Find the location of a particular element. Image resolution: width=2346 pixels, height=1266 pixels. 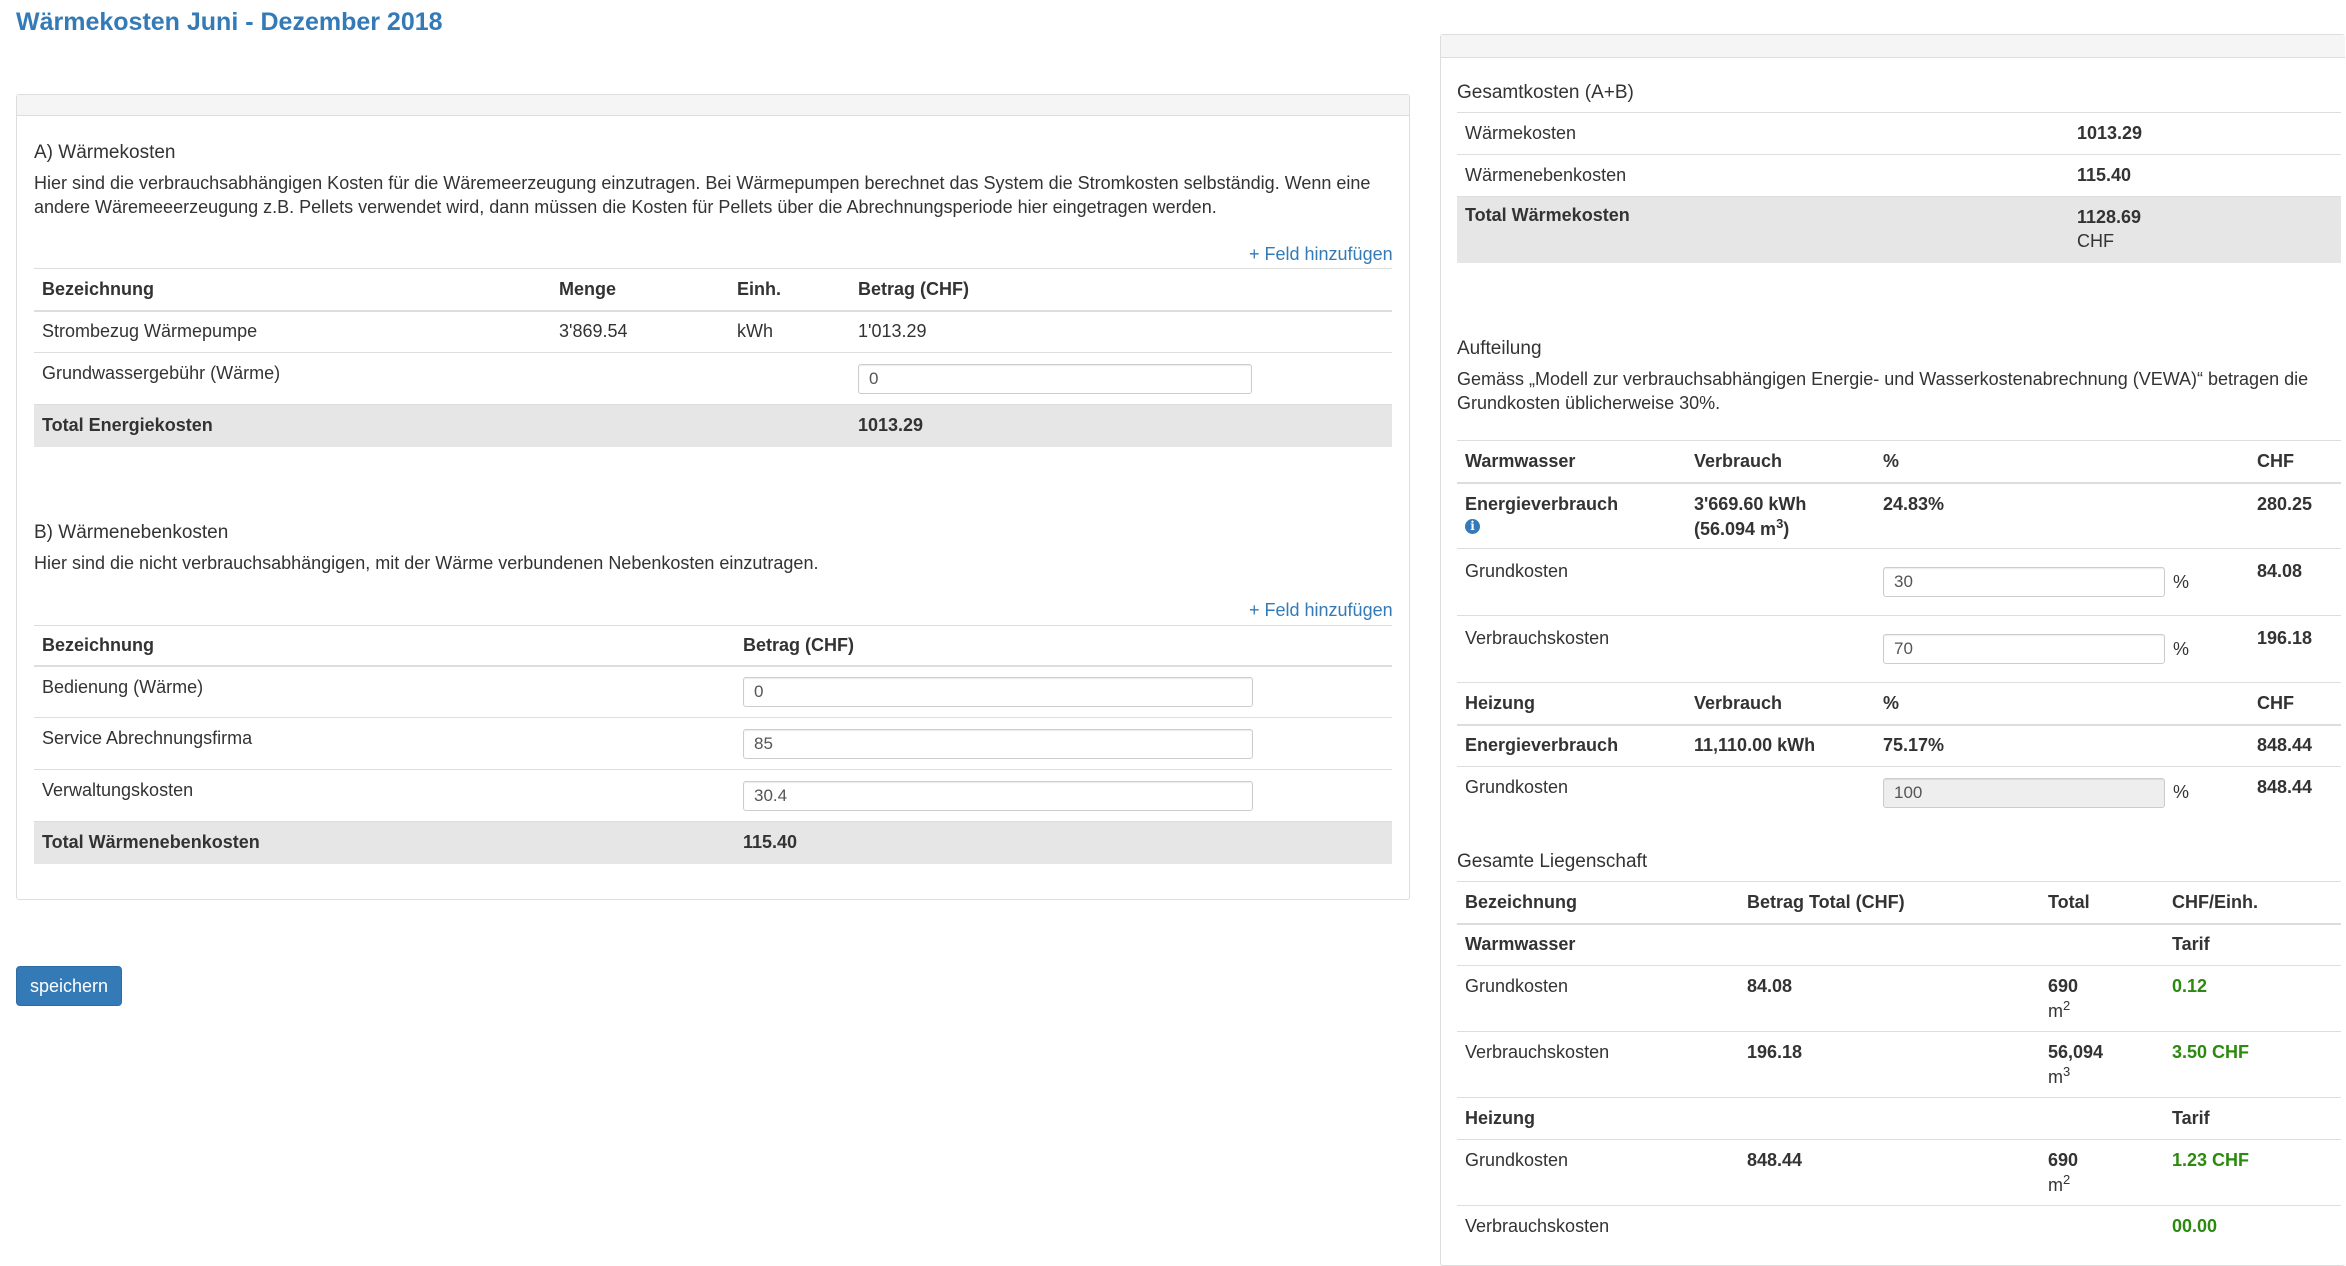

col-heizung: Heizung is located at coordinates (1571, 704).